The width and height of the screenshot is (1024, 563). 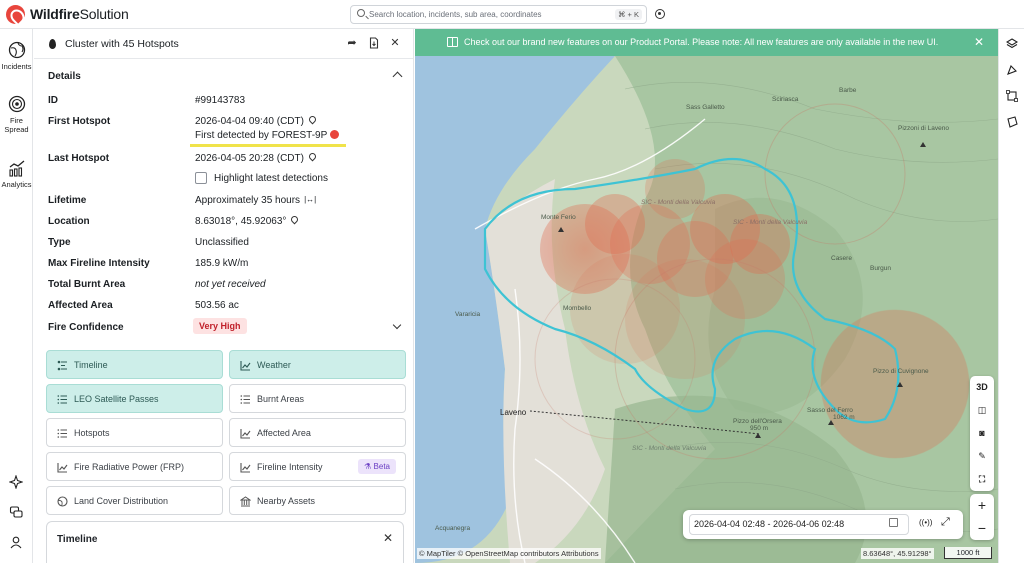 I want to click on chat-icon, so click(x=16, y=512).